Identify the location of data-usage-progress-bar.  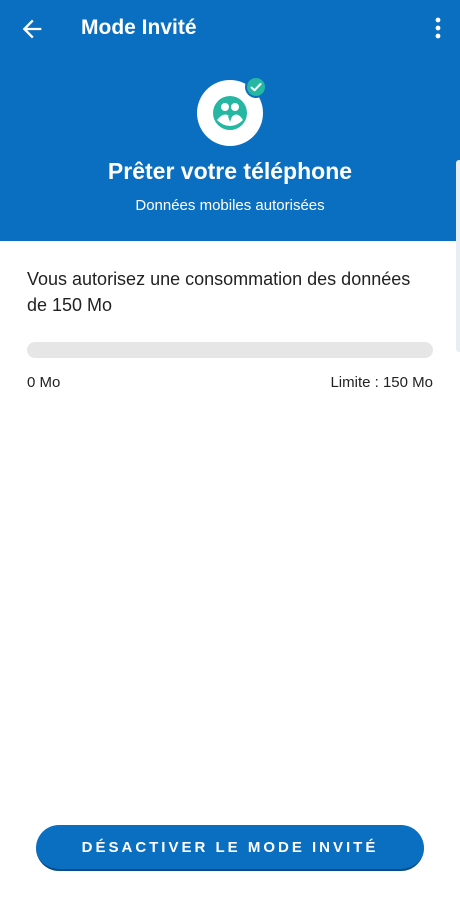
(230, 350).